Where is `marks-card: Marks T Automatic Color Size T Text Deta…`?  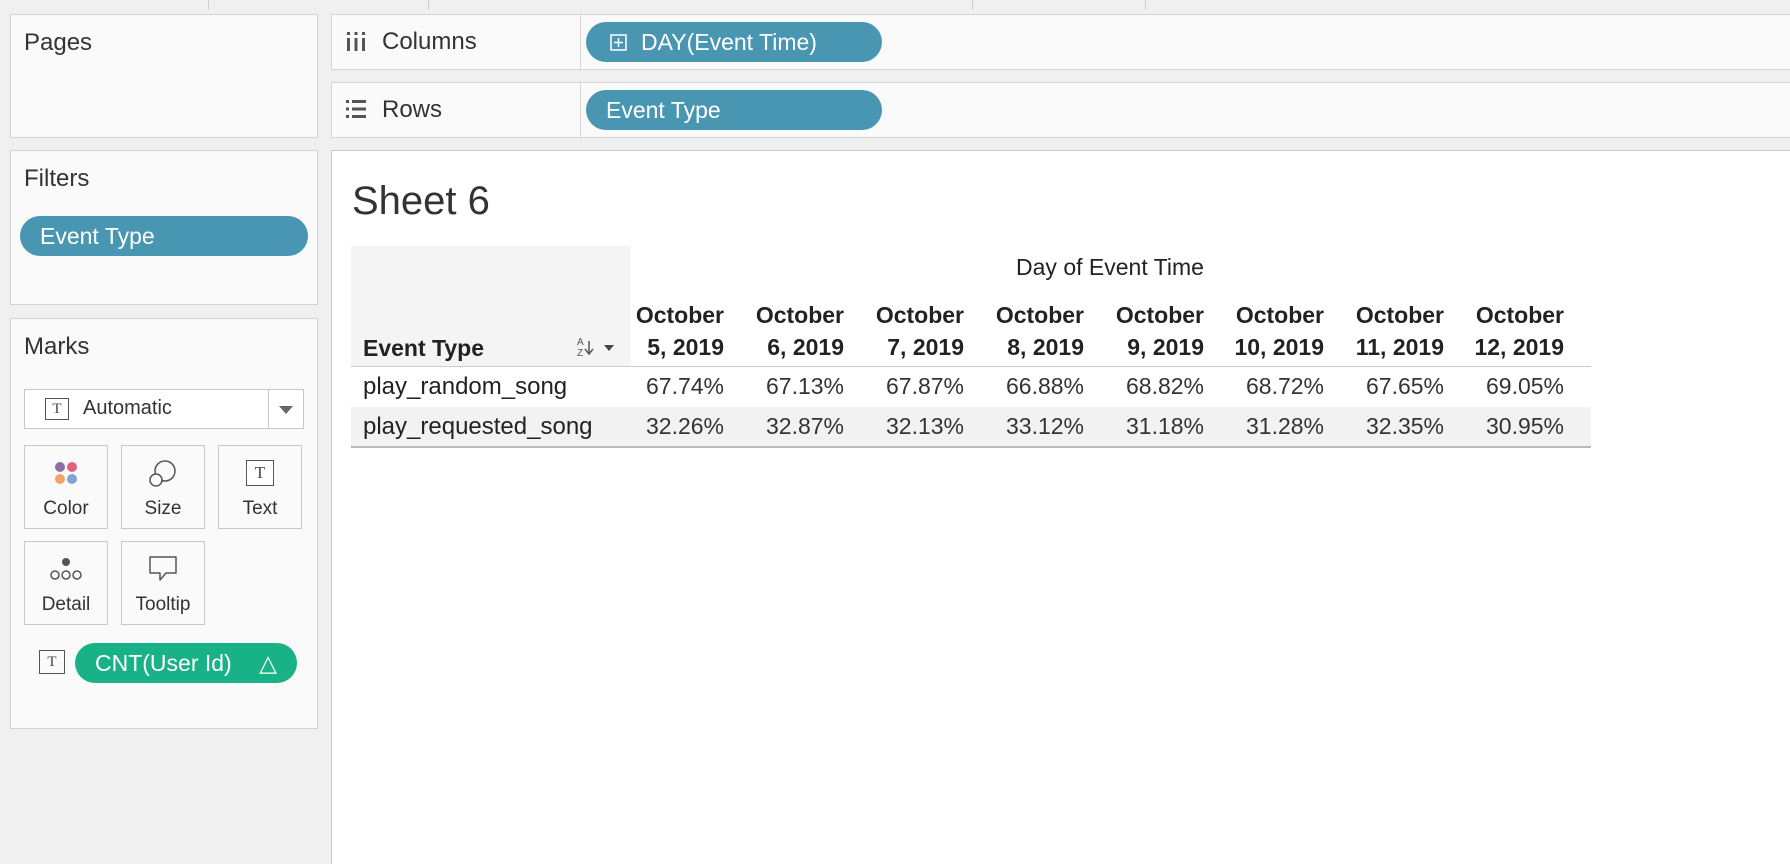 marks-card: Marks T Automatic Color Size T Text Deta… is located at coordinates (164, 523).